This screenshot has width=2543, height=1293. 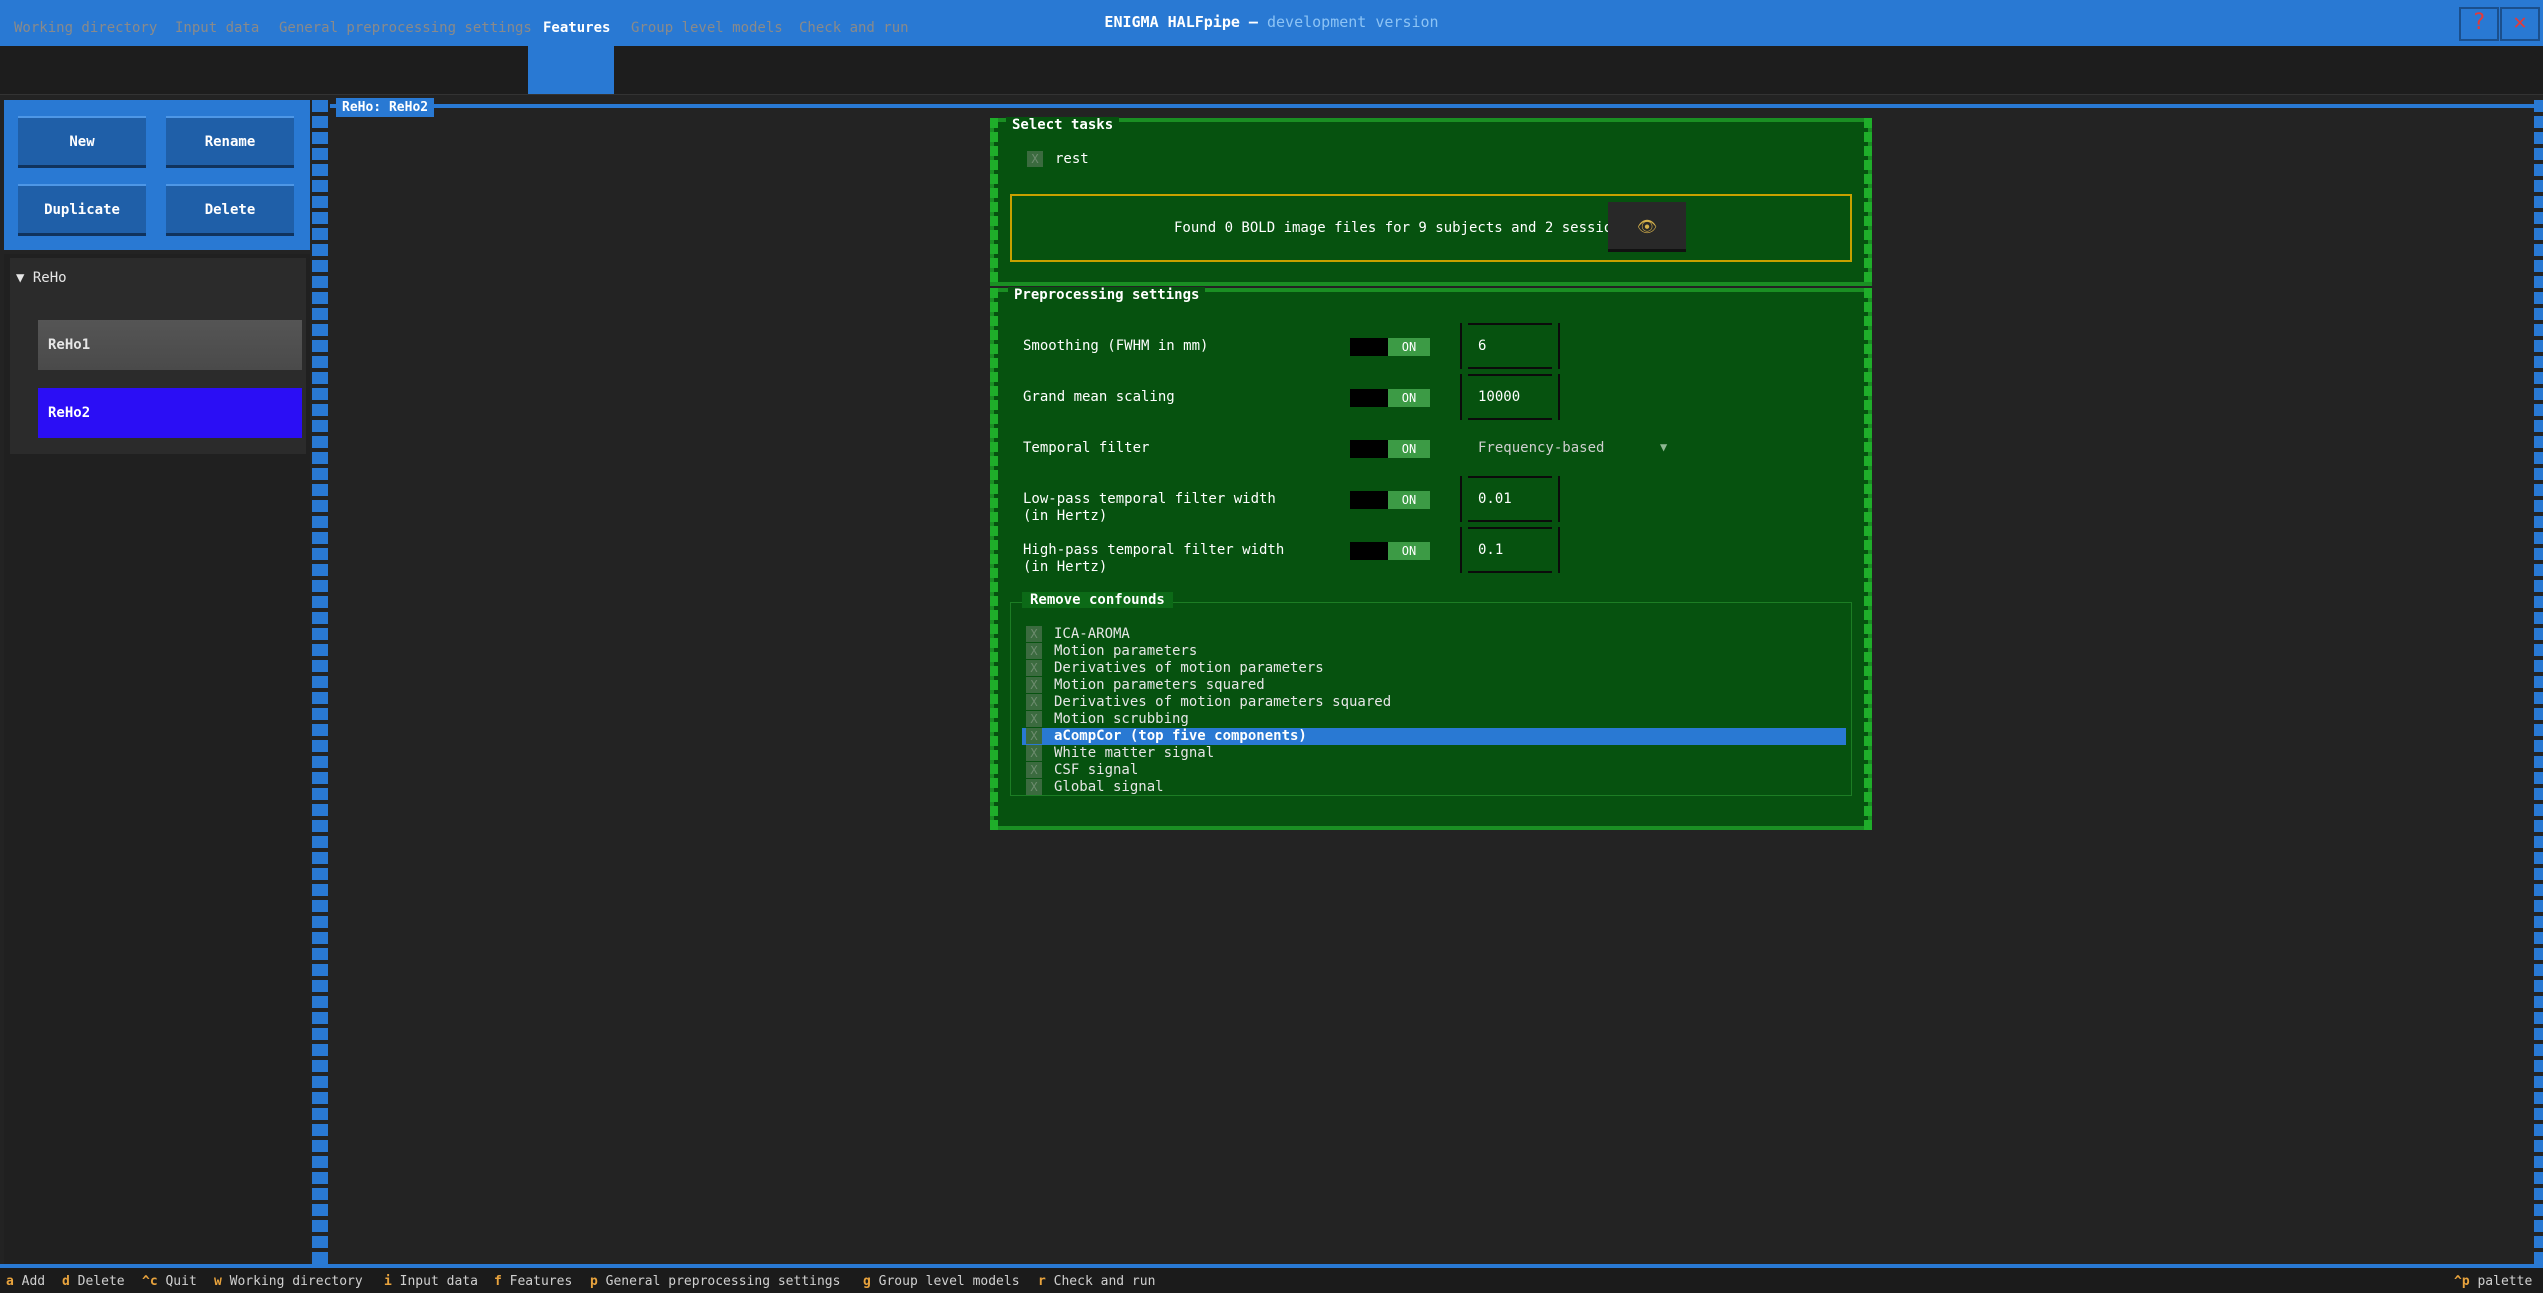 I want to click on tab-check-and-run: Check and run, so click(x=854, y=28).